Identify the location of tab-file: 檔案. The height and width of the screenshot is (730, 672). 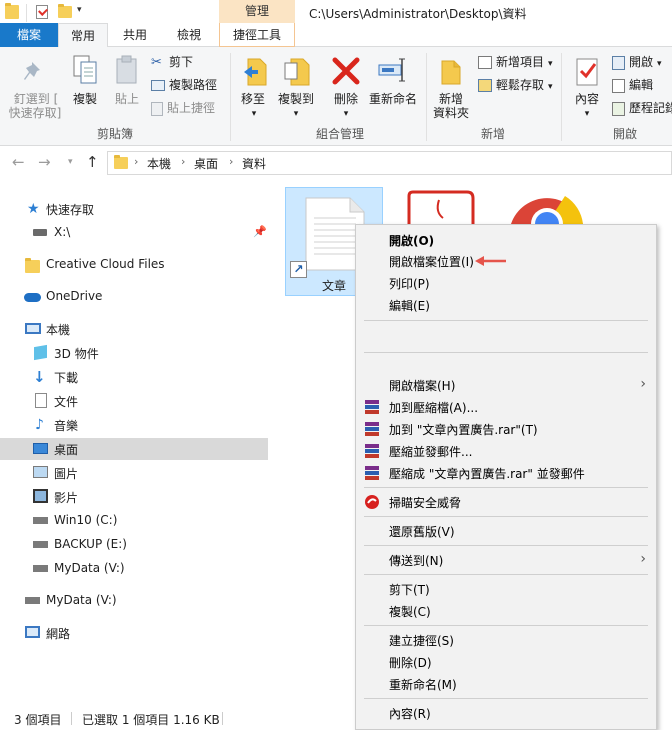
(29, 35).